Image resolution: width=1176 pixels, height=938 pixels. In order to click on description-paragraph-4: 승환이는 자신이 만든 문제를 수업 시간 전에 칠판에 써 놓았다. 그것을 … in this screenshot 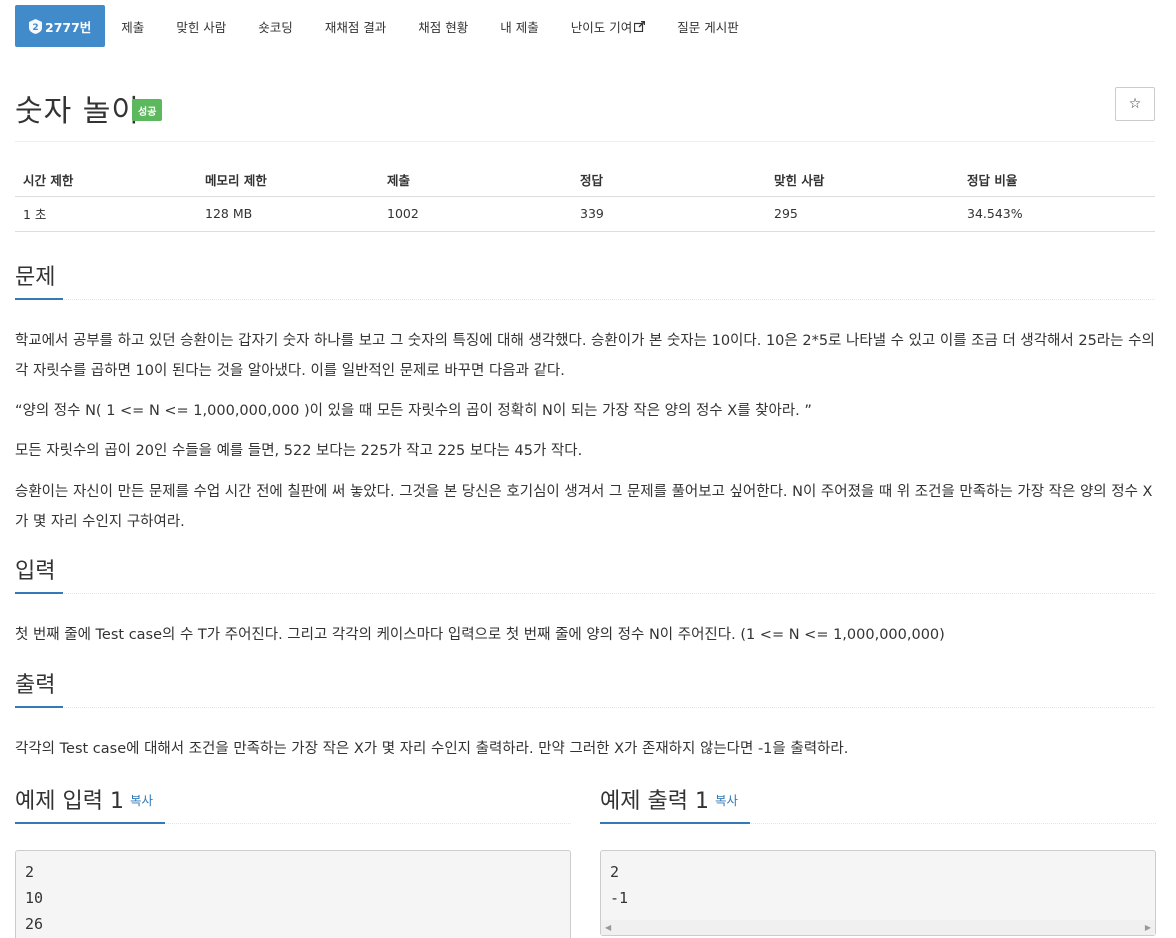, I will do `click(584, 507)`.